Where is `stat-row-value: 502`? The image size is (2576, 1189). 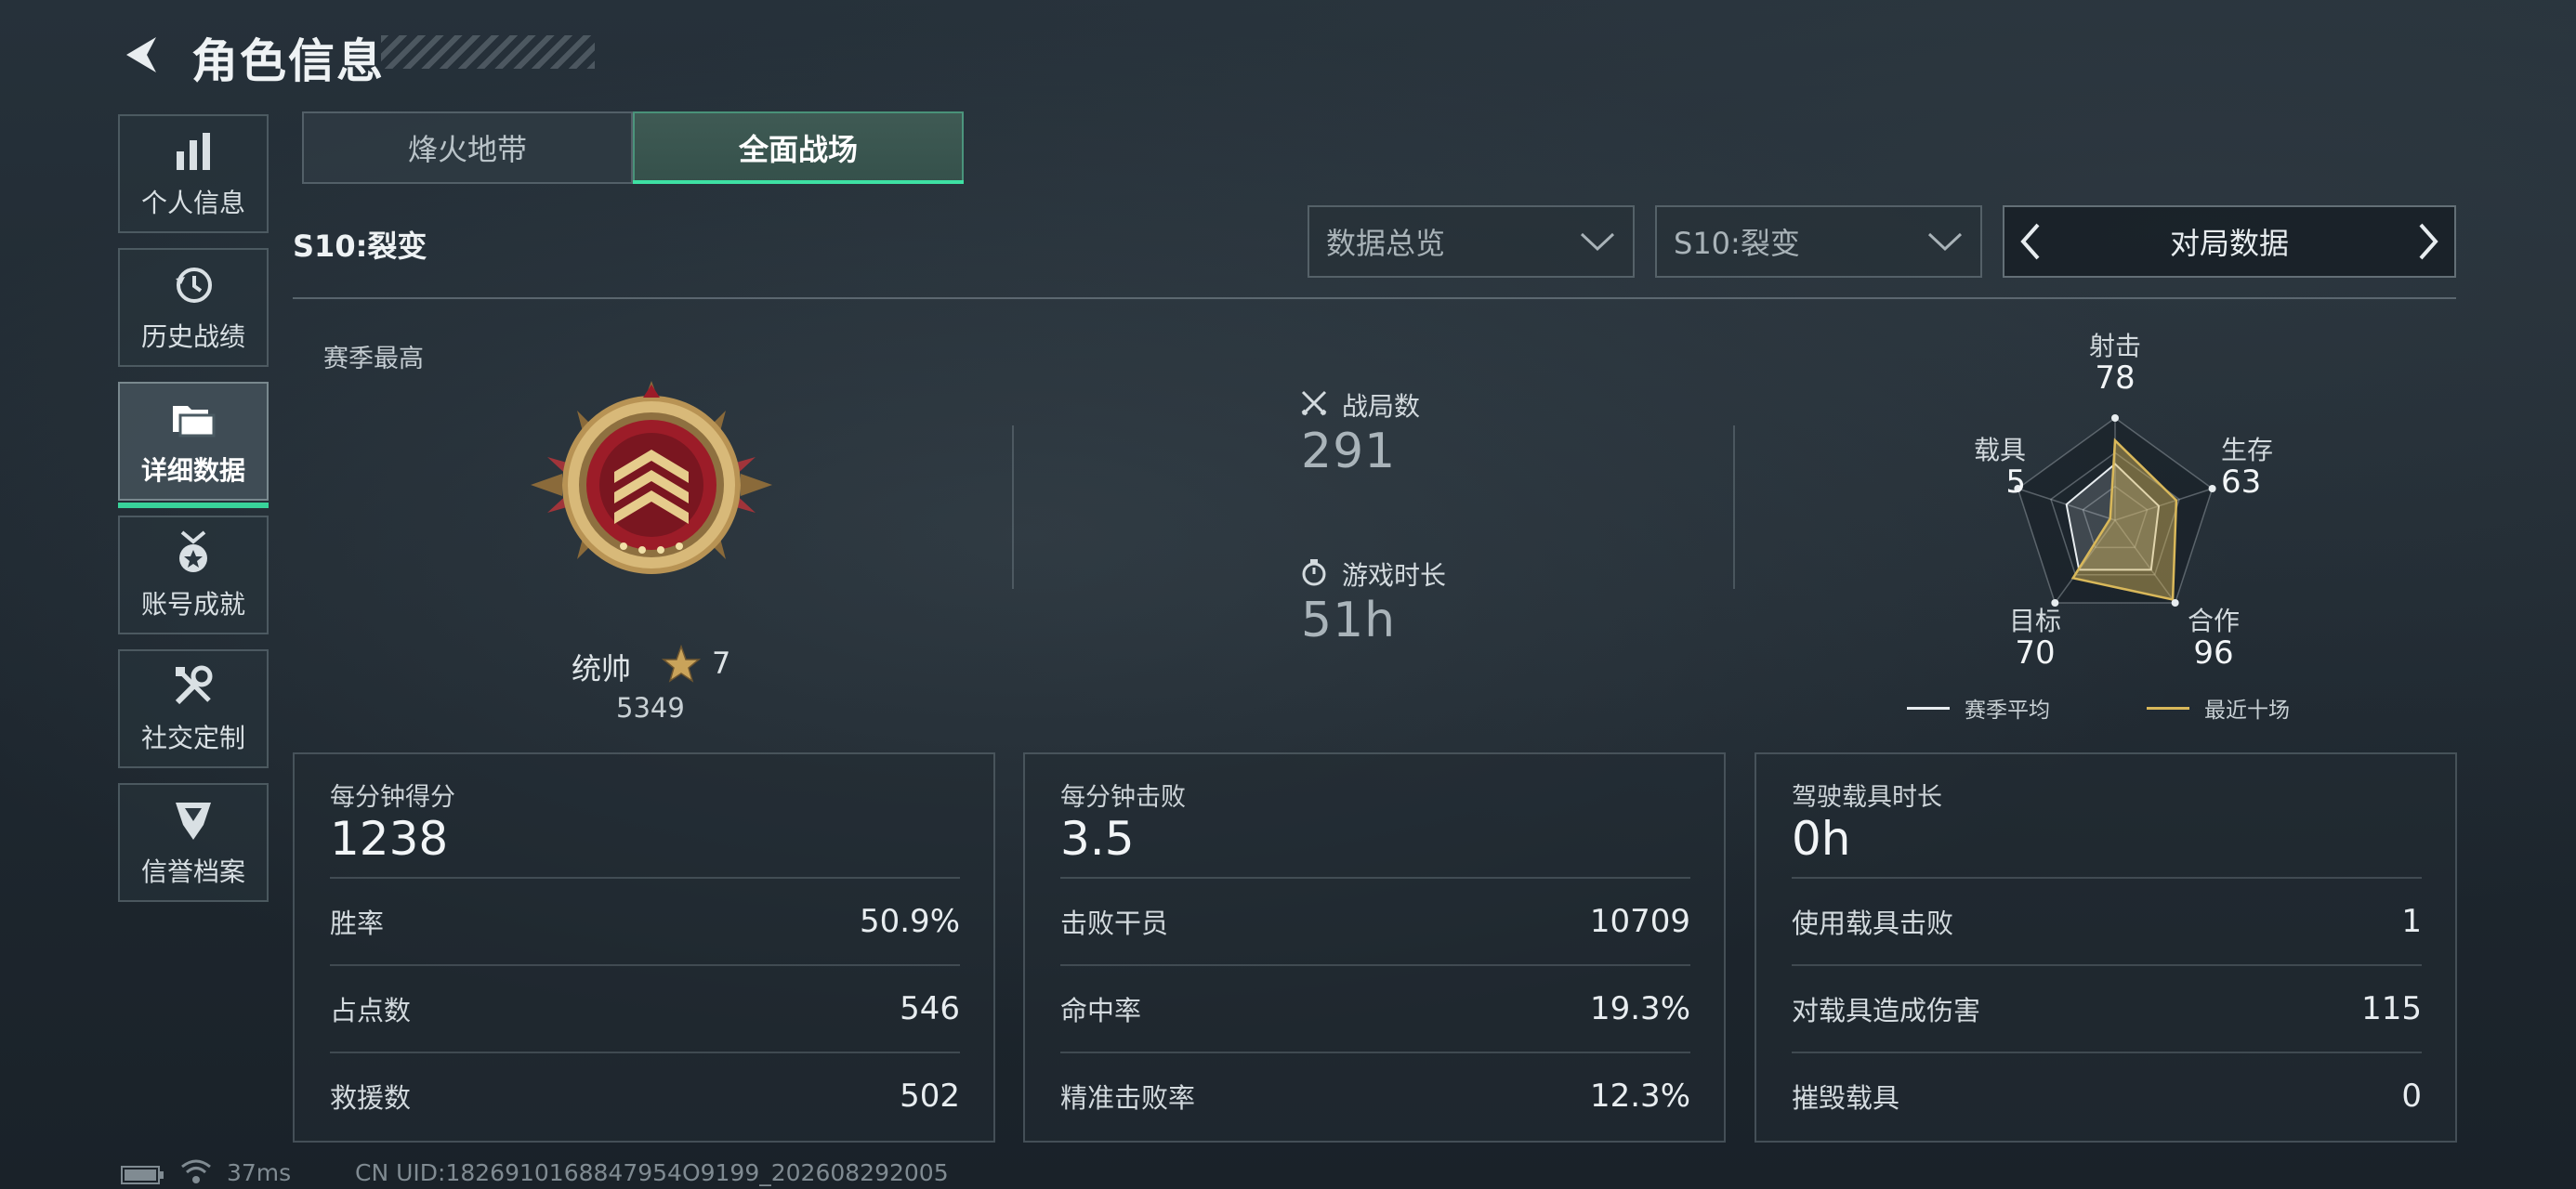 stat-row-value: 502 is located at coordinates (930, 1096).